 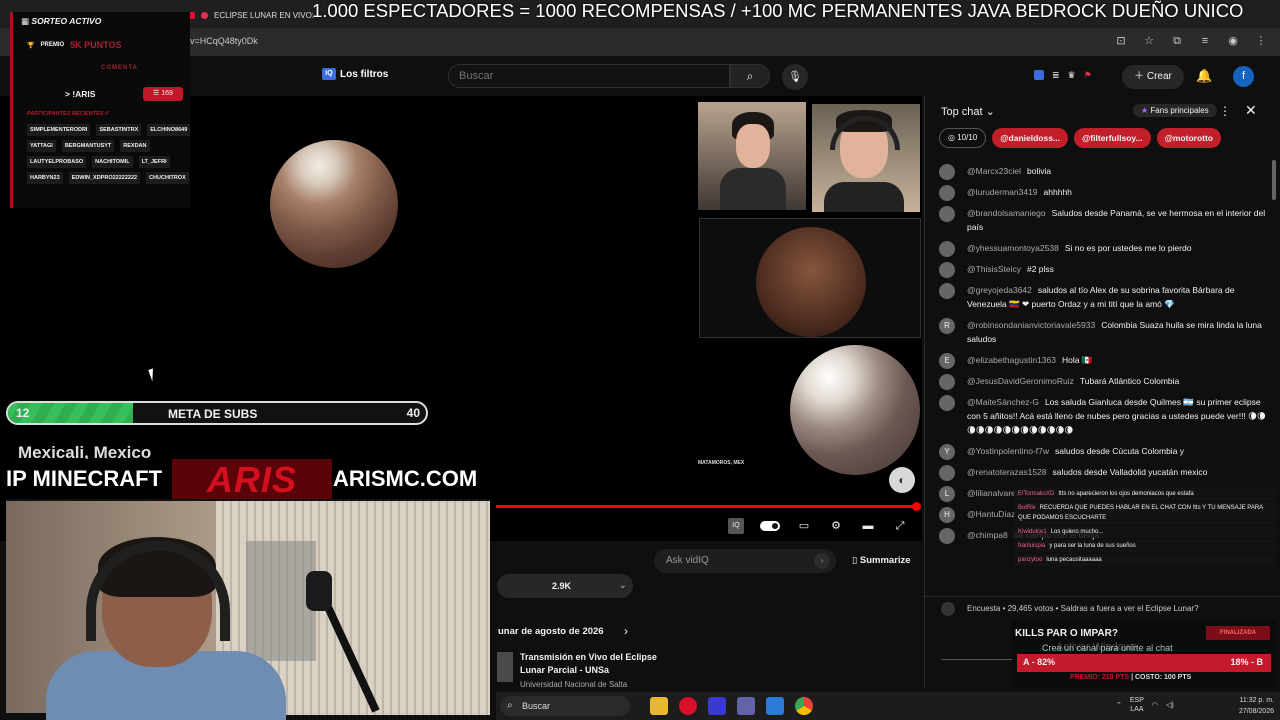 What do you see at coordinates (1007, 472) in the screenshot?
I see `chat-author: @renatoterazas1528` at bounding box center [1007, 472].